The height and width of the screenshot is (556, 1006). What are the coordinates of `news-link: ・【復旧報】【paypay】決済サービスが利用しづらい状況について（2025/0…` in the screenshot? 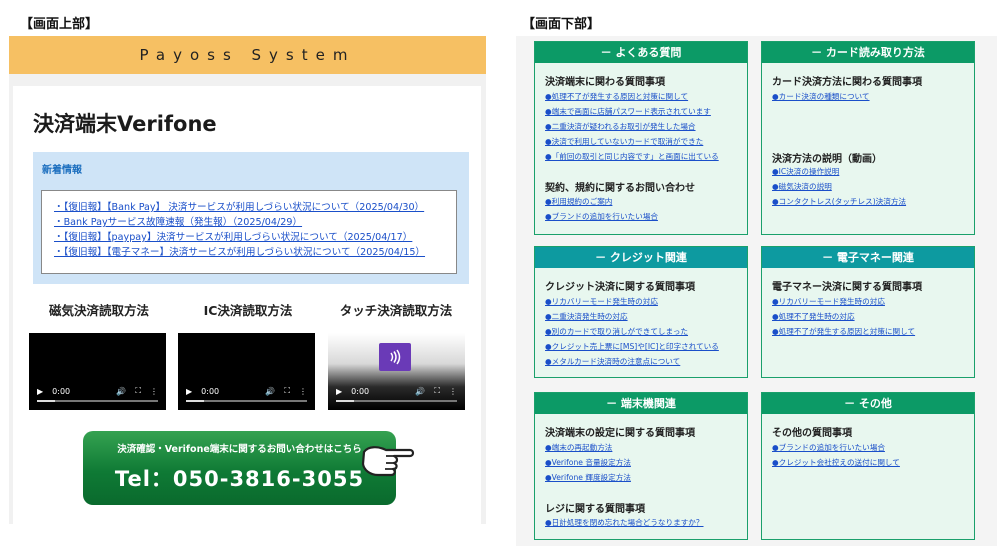 It's located at (233, 237).